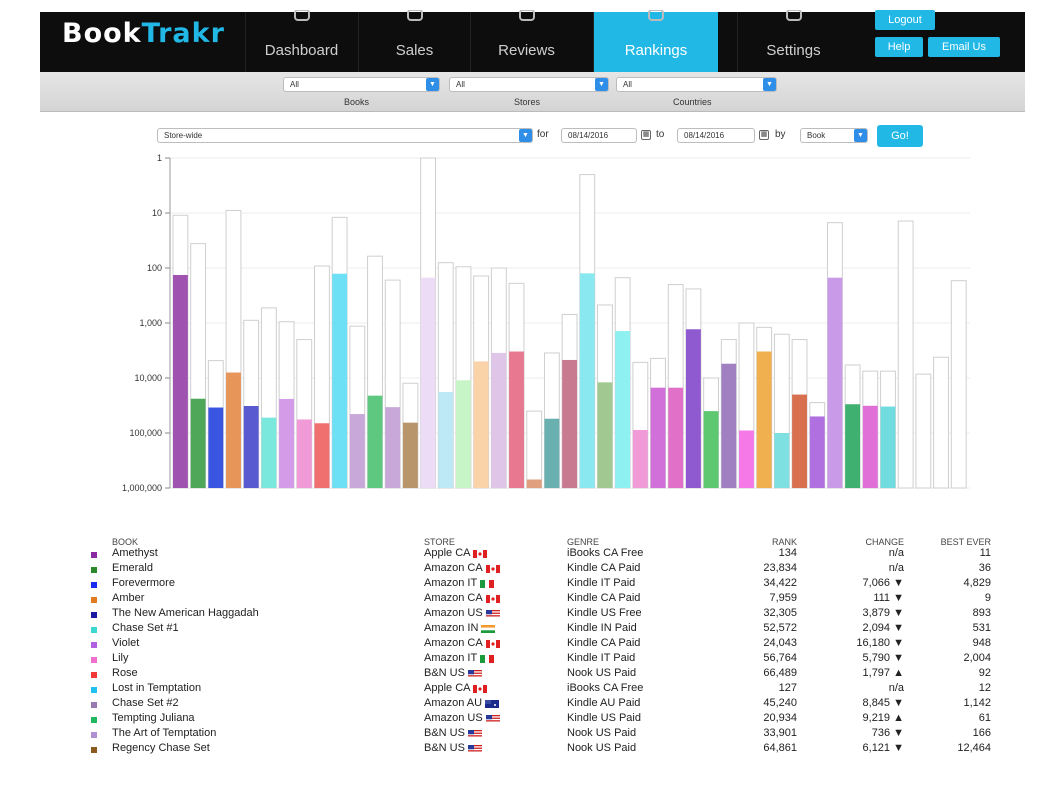  What do you see at coordinates (588, 135) in the screenshot?
I see `from-date-value: 08/14/2016` at bounding box center [588, 135].